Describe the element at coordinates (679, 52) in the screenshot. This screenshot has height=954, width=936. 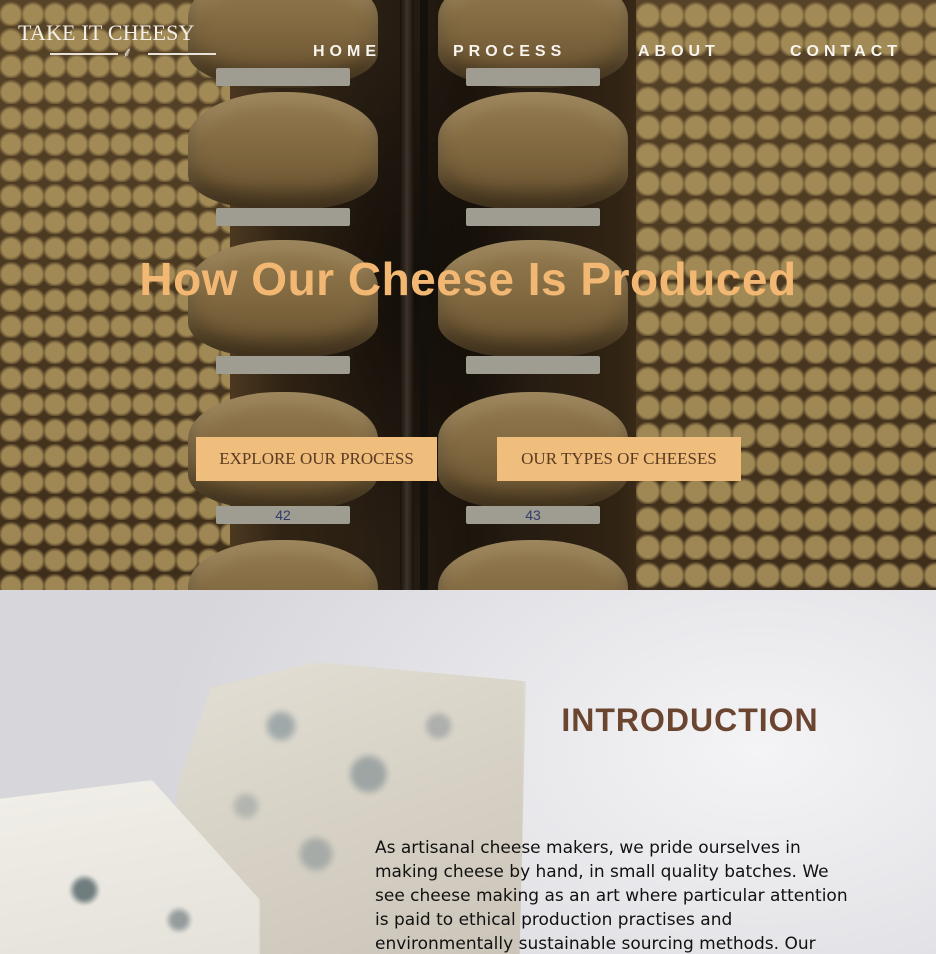
I see `nav-about: ABOUT` at that location.